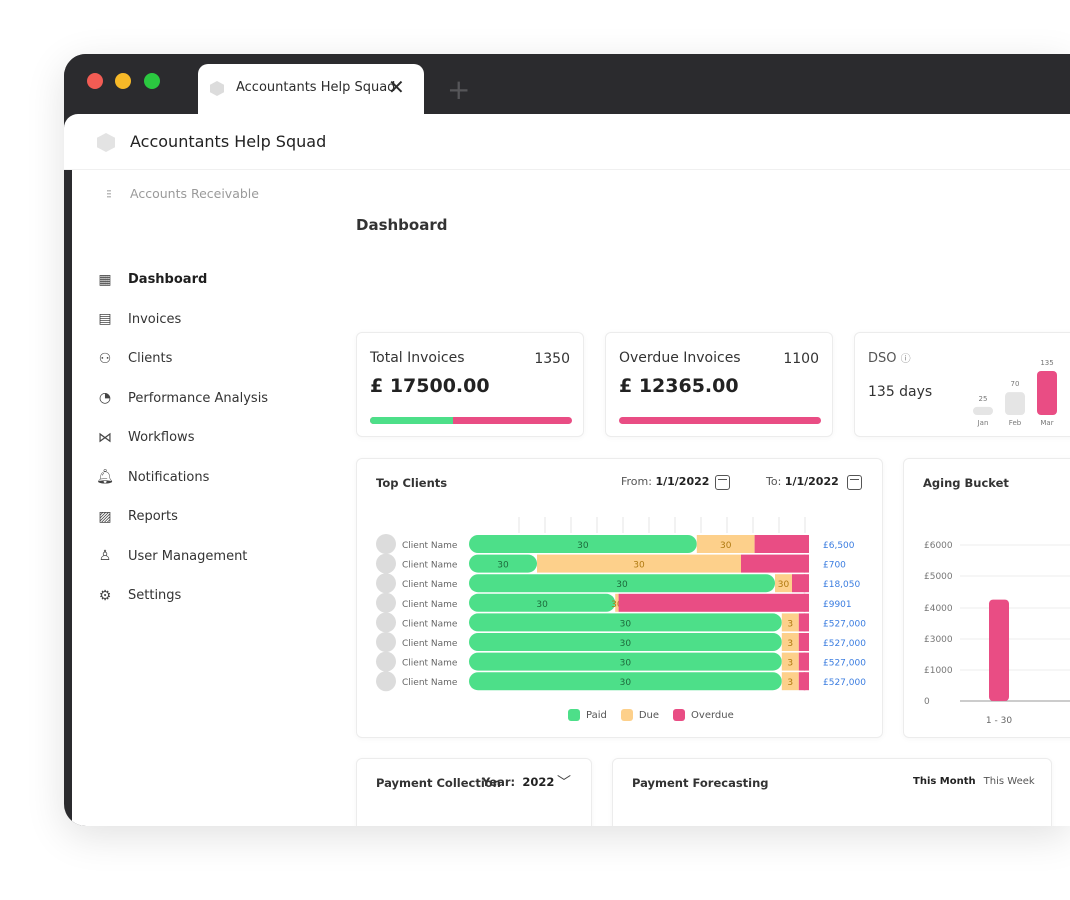  I want to click on module-switcher: ⁝⁝ Accounts Receivable, so click(182, 193).